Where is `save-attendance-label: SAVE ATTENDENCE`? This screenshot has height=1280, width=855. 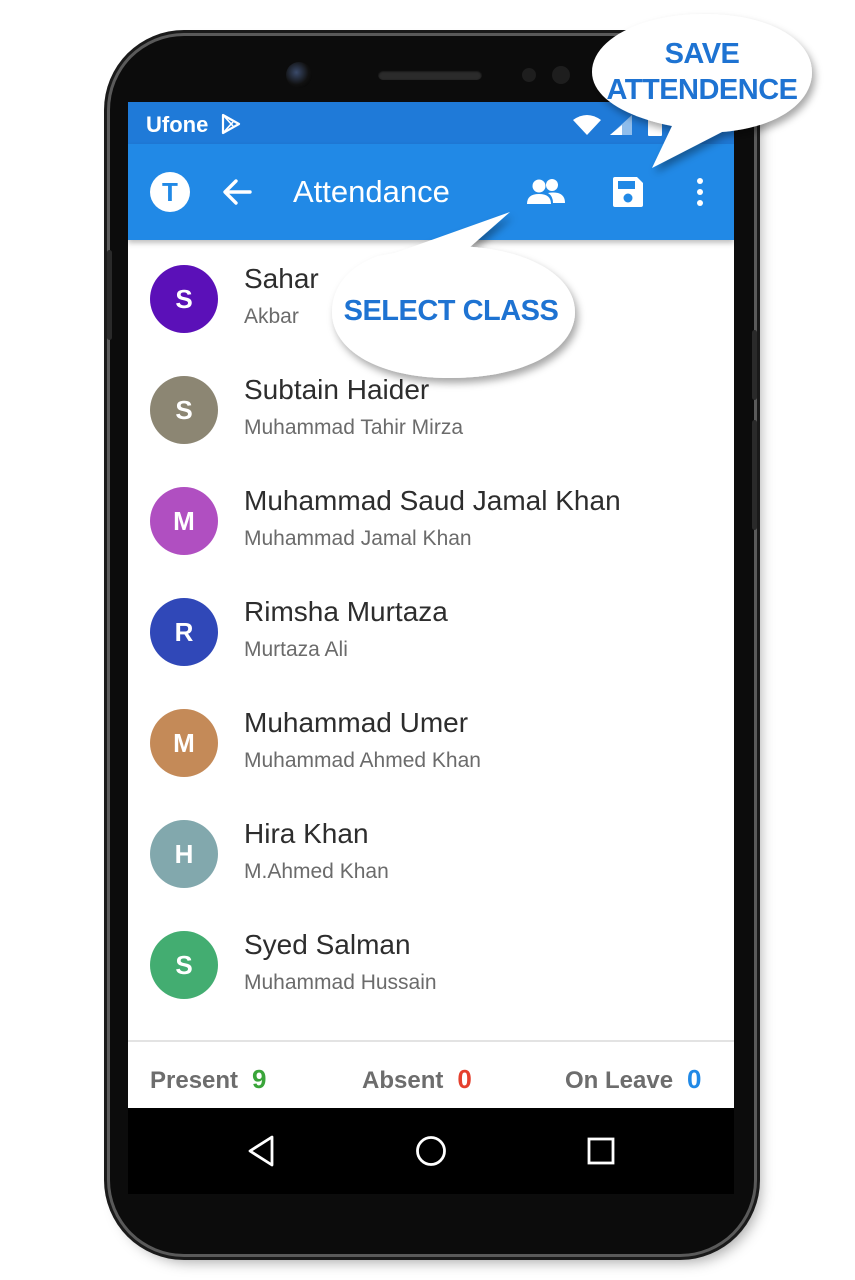 save-attendance-label: SAVE ATTENDENCE is located at coordinates (702, 72).